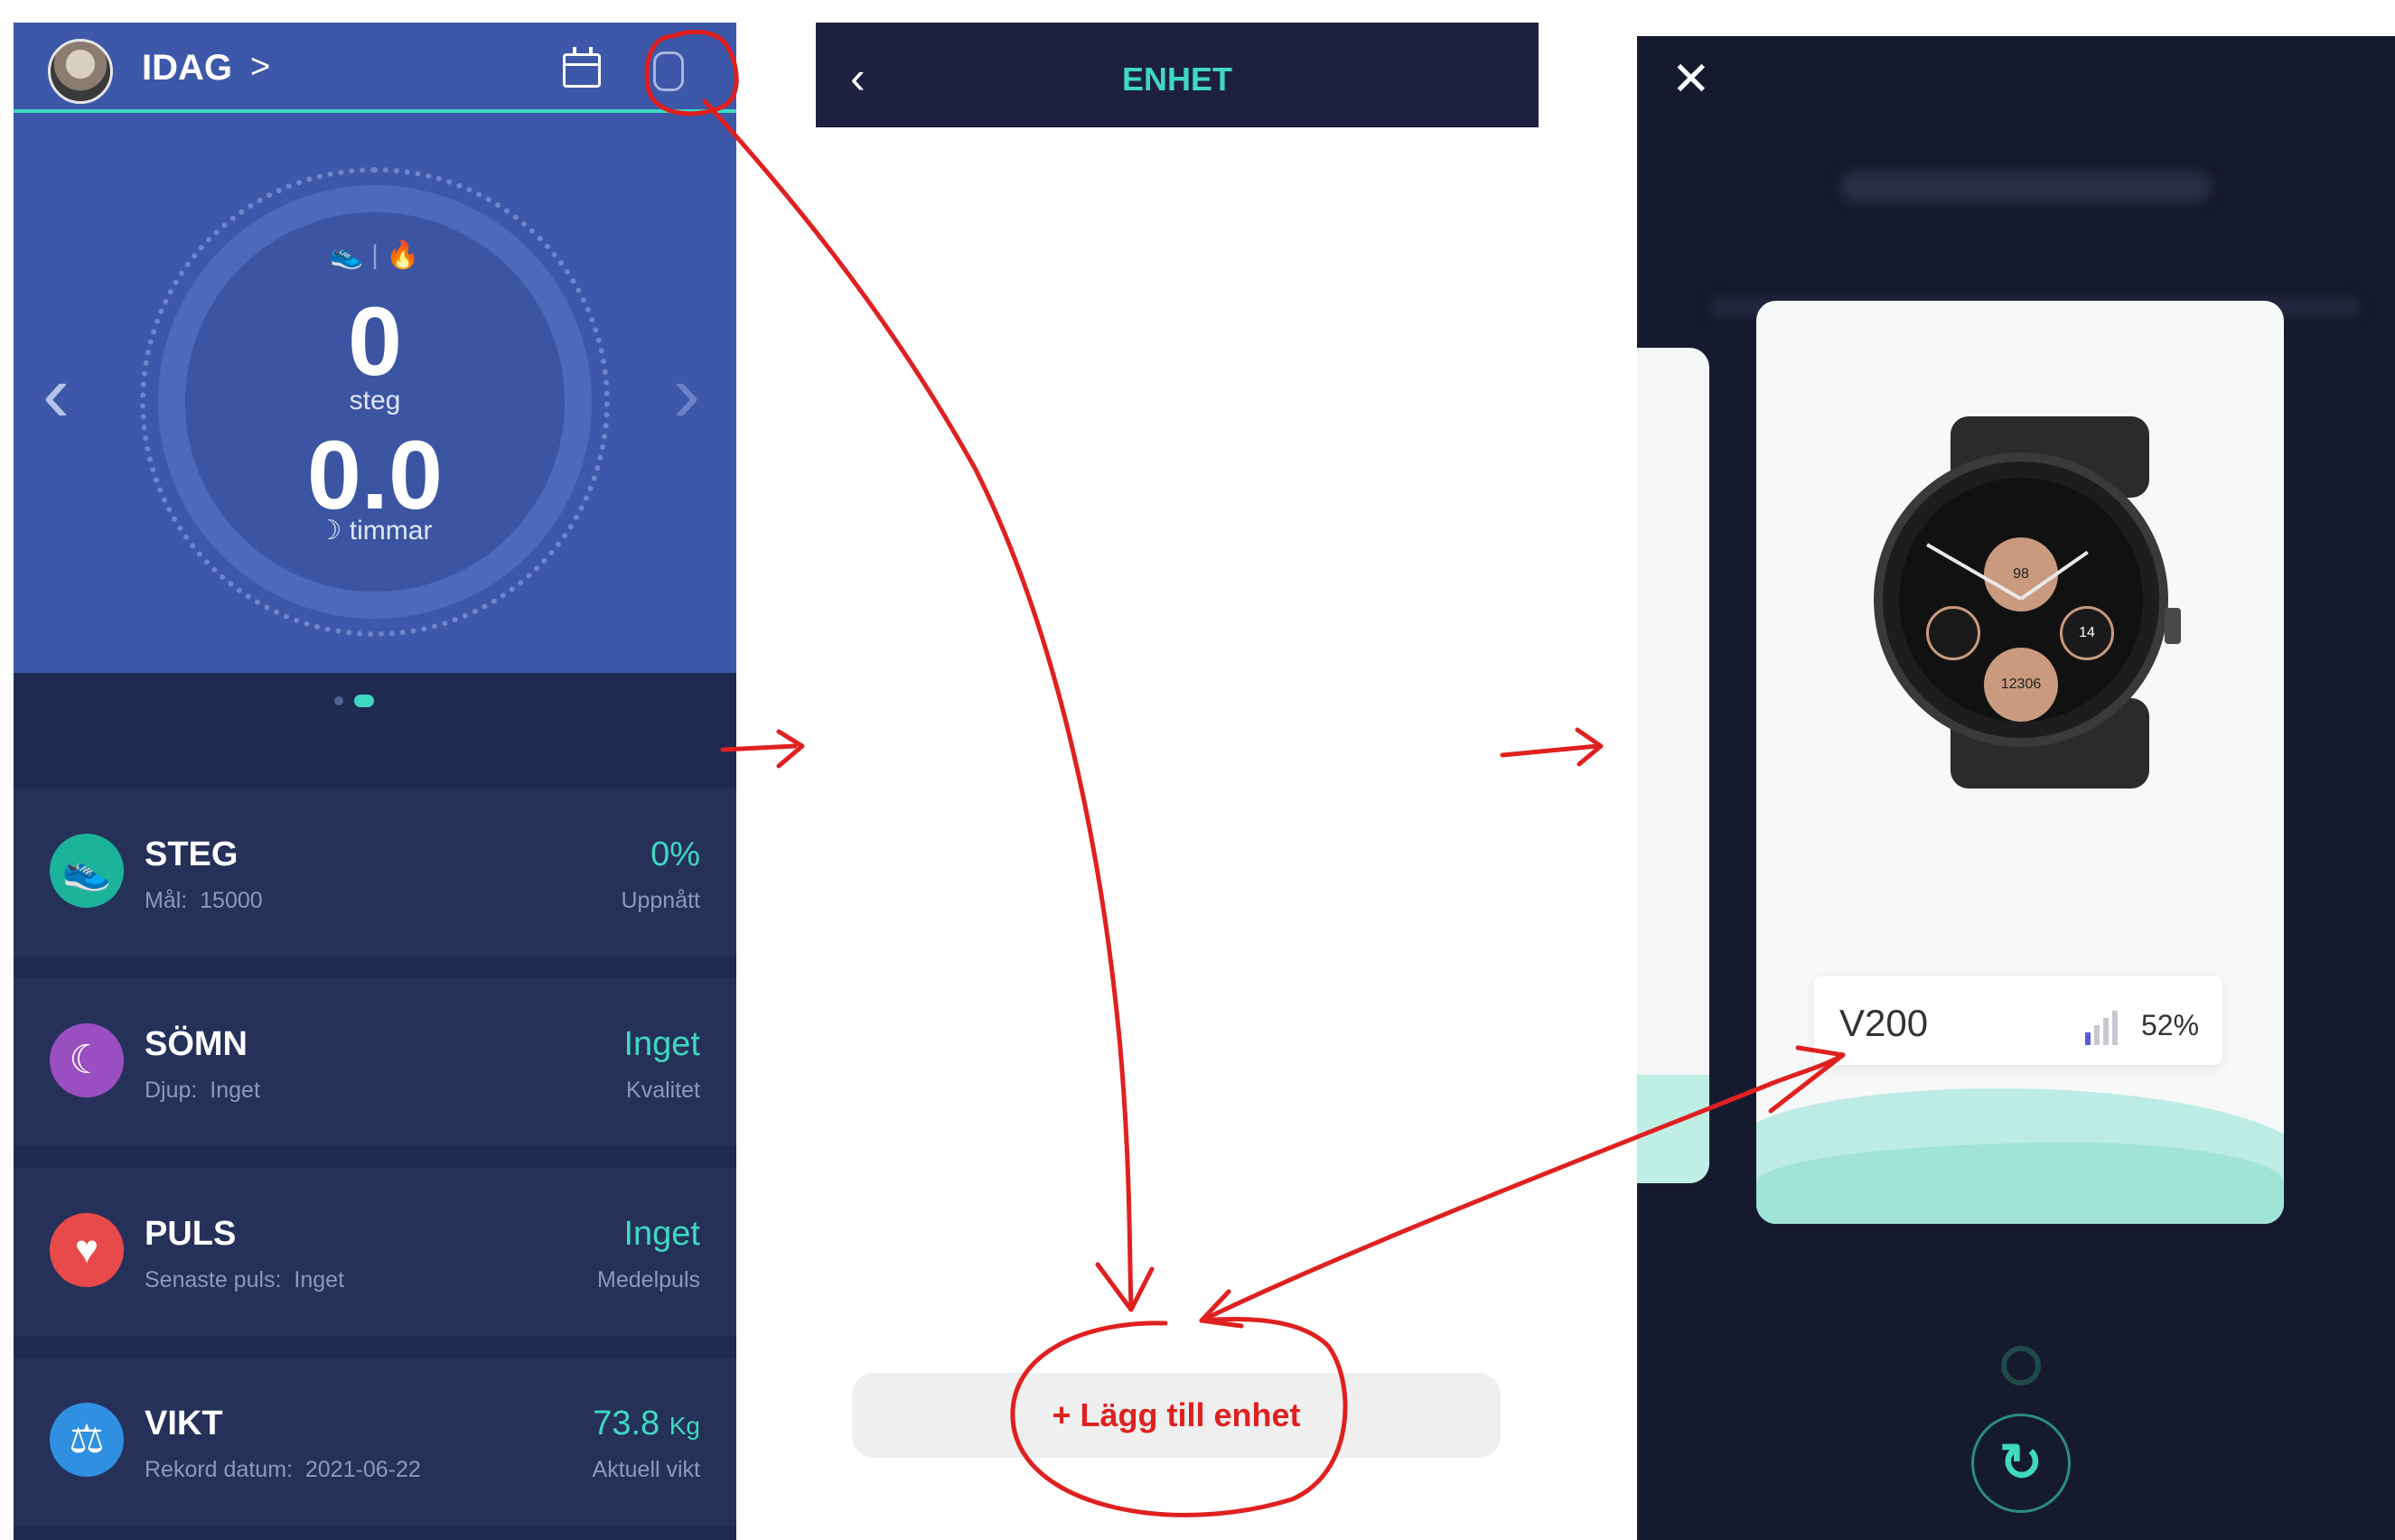 Image resolution: width=2395 pixels, height=1540 pixels. What do you see at coordinates (56, 394) in the screenshot?
I see `prev-page-arrow: ‹` at bounding box center [56, 394].